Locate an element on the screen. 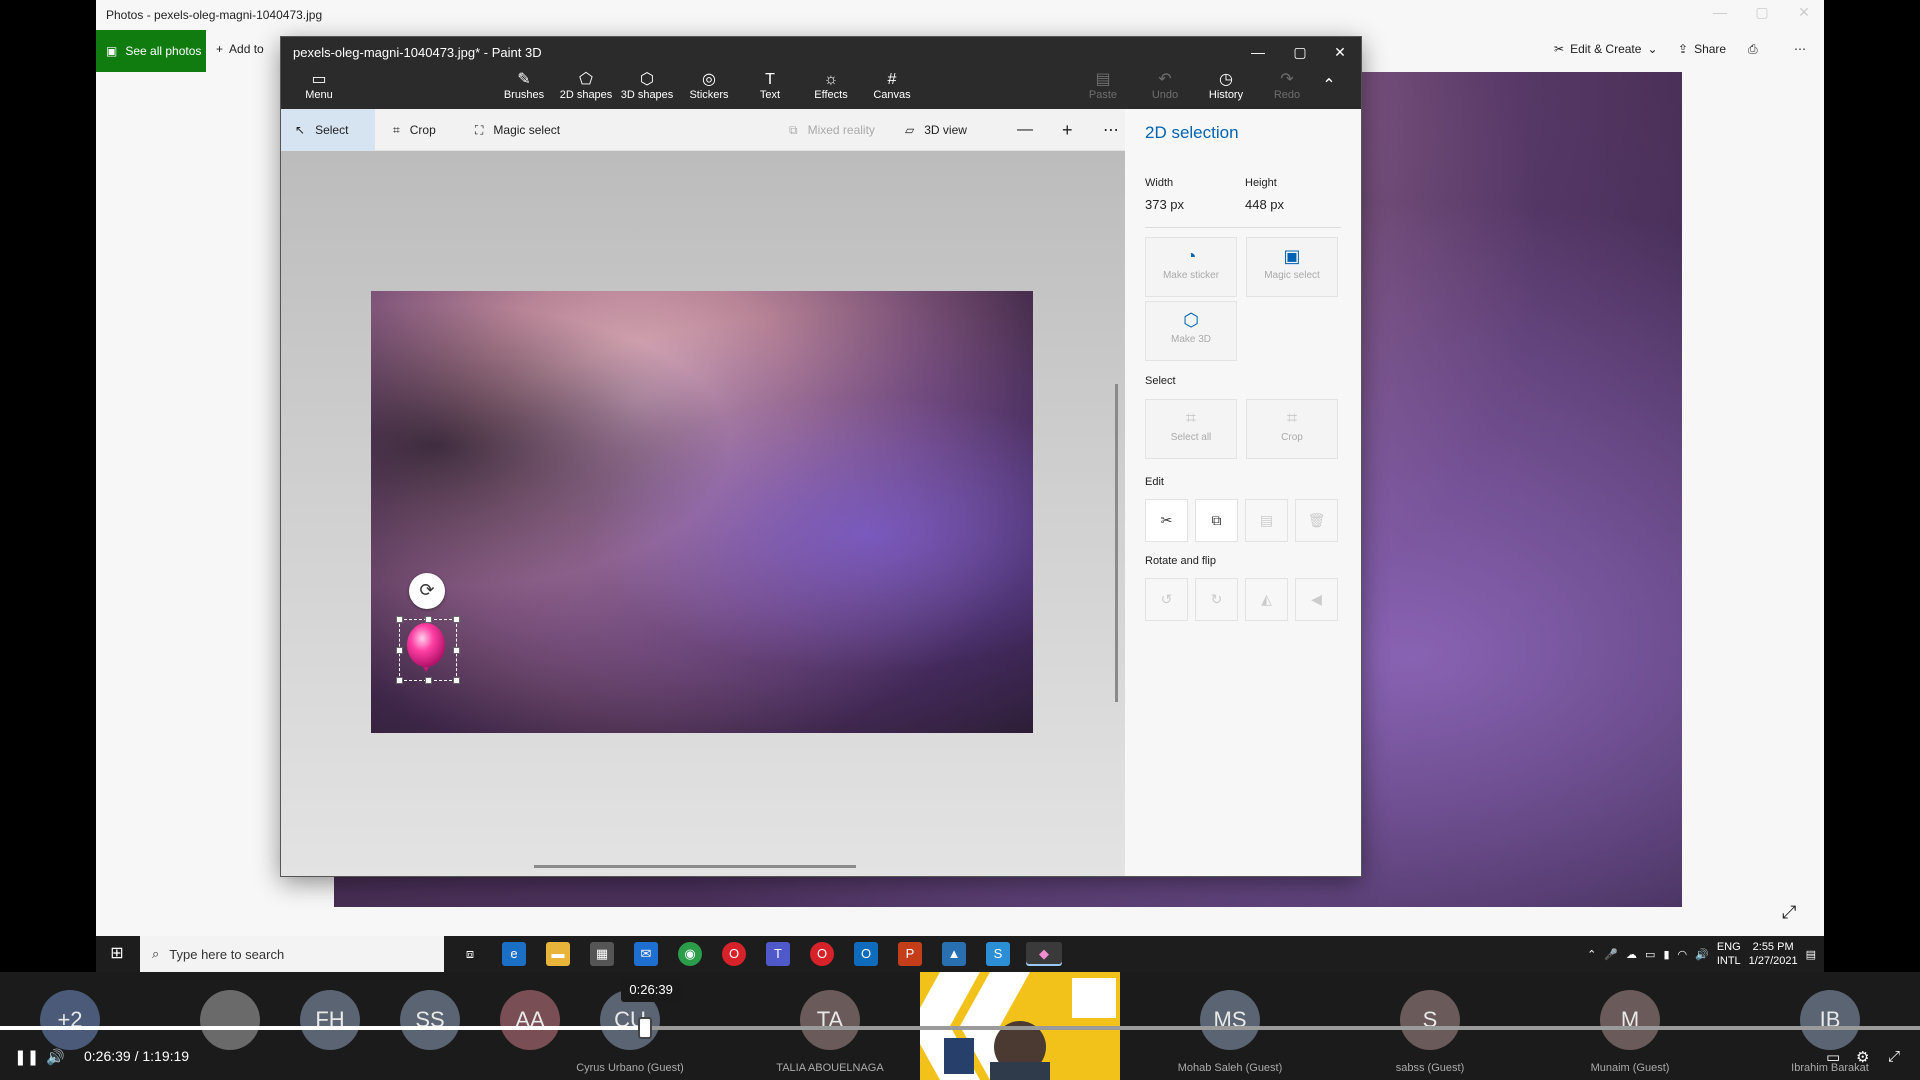  make-sticker-button: ◔ Make sticker is located at coordinates (1191, 267).